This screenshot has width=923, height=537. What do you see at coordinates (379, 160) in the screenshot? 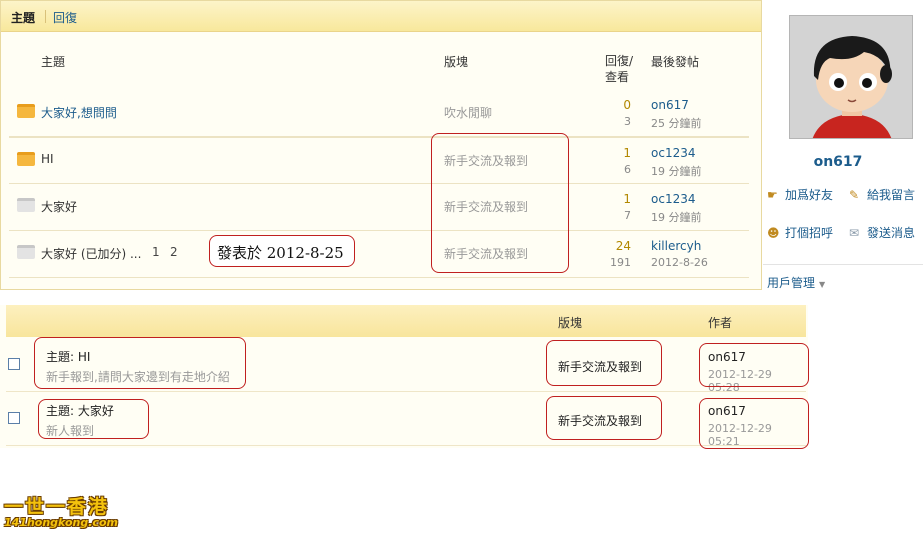
I see `thread-row: HI 新手交流及報到 1 6 oc1234 19 分鐘前` at bounding box center [379, 160].